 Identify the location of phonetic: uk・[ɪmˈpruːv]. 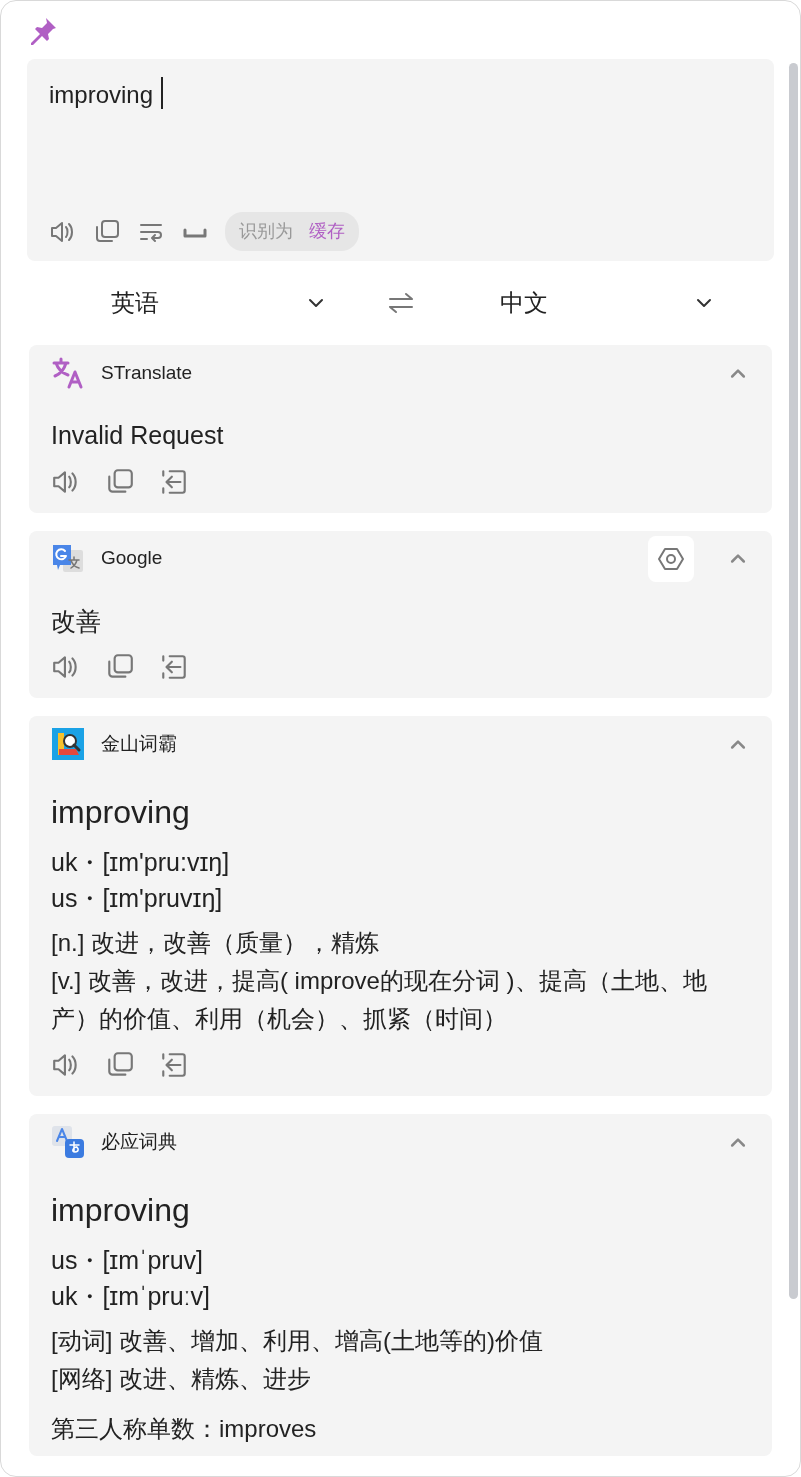
(131, 1296).